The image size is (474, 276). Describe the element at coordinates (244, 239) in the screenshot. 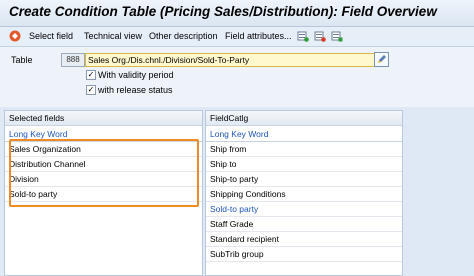

I see `row-label: Standard recipient` at that location.